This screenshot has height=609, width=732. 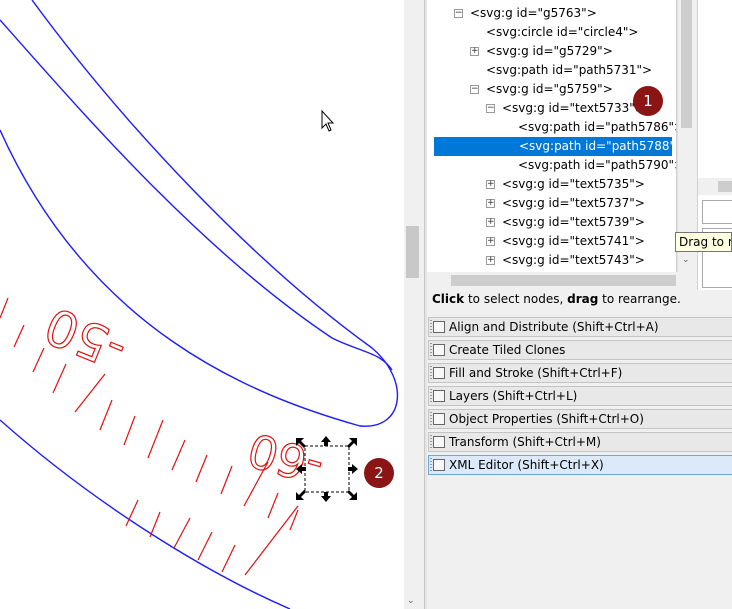 I want to click on xml-tree-node-label: <svg:path id="path5788">, so click(x=598, y=146).